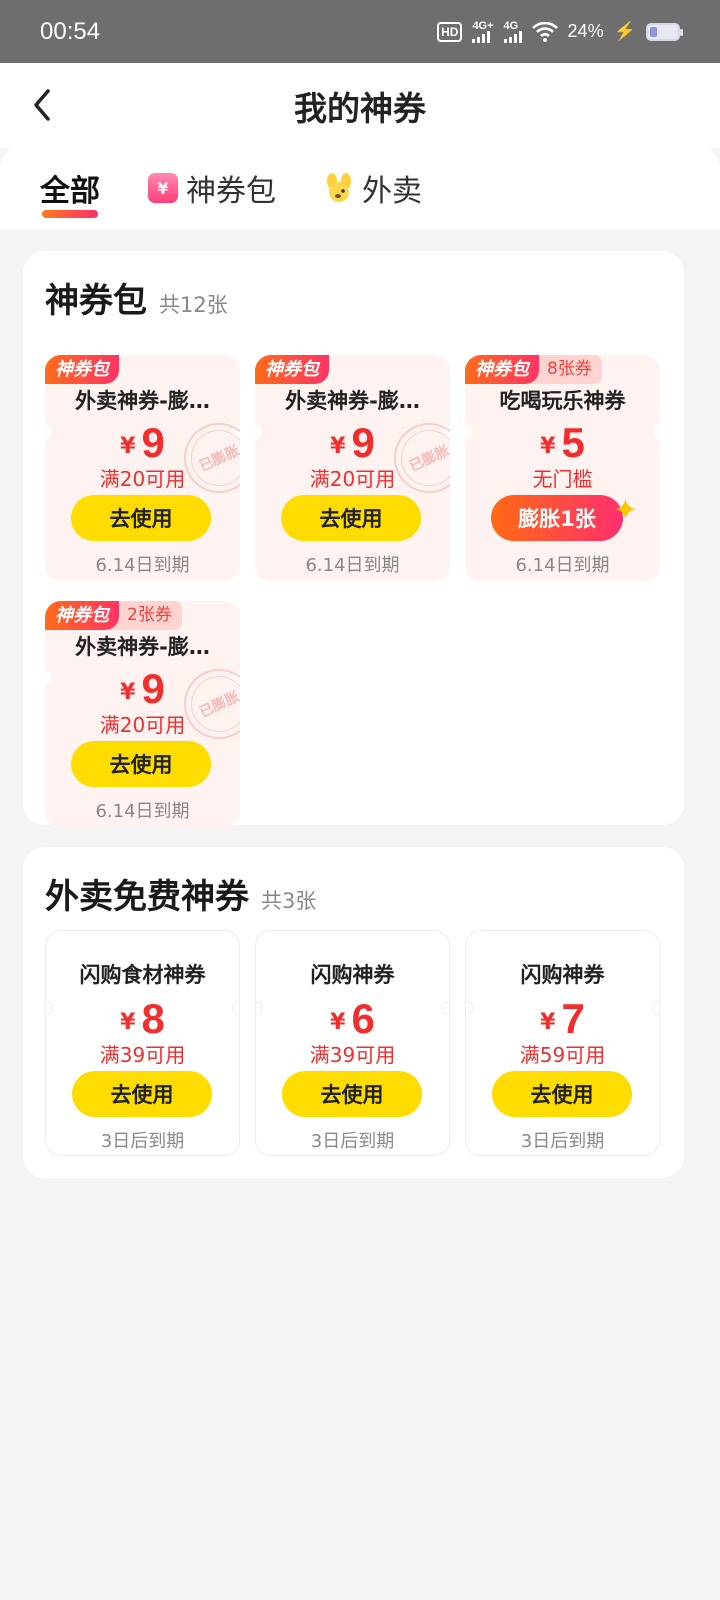  I want to click on status-icons: HD 4G+ 4G 24% ⚡, so click(560, 31).